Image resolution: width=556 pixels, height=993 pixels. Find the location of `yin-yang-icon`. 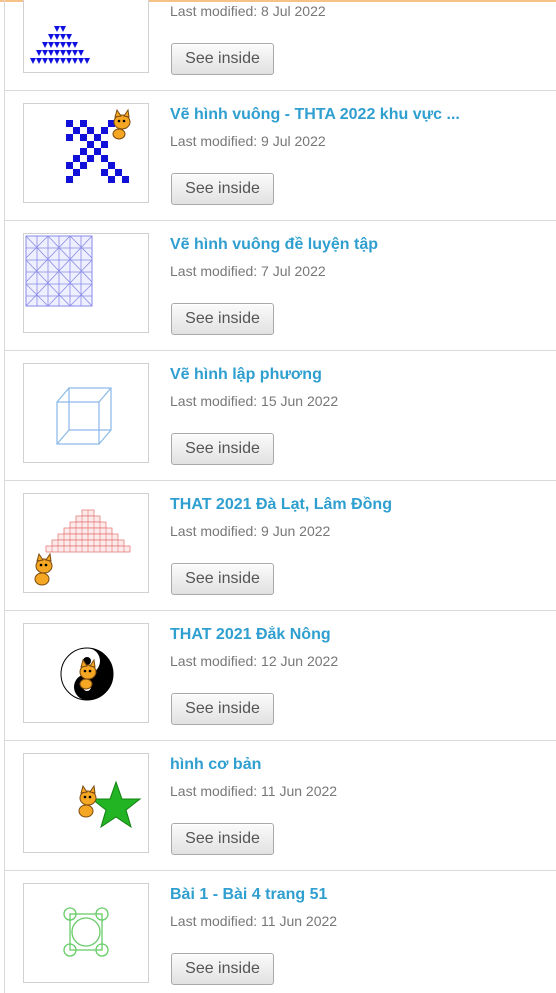

yin-yang-icon is located at coordinates (87, 674).